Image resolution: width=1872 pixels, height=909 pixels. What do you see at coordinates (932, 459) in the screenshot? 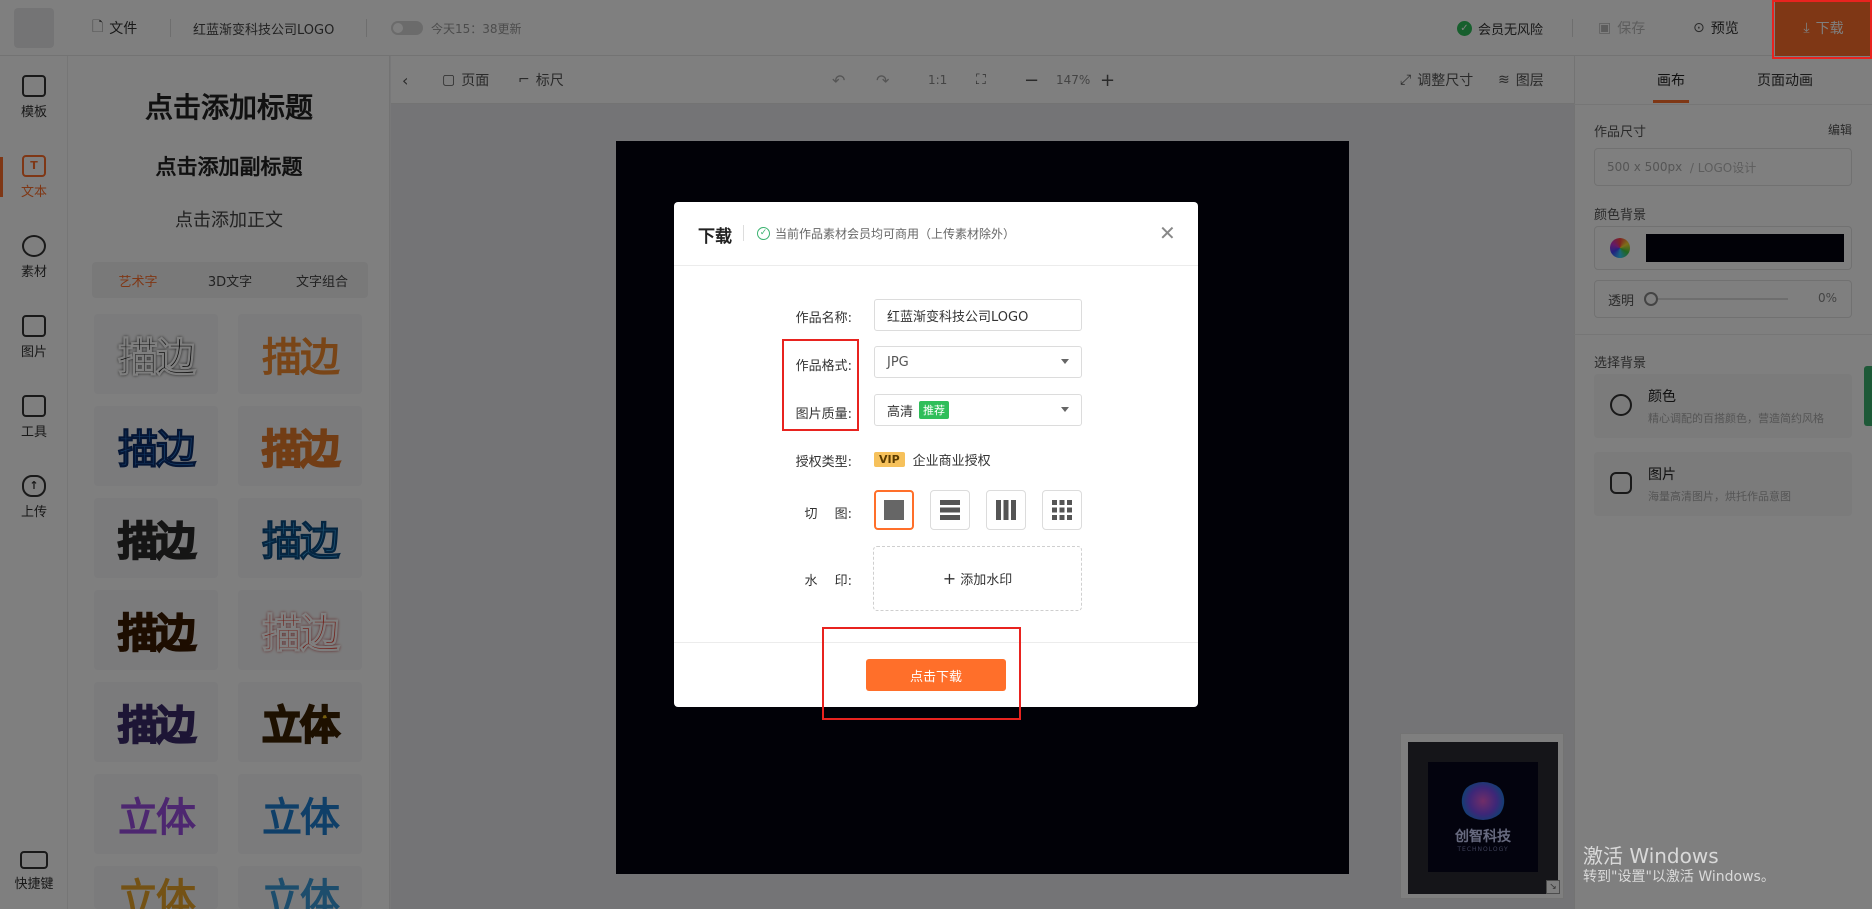
I see `license-value: VIP 企业商业授权` at bounding box center [932, 459].